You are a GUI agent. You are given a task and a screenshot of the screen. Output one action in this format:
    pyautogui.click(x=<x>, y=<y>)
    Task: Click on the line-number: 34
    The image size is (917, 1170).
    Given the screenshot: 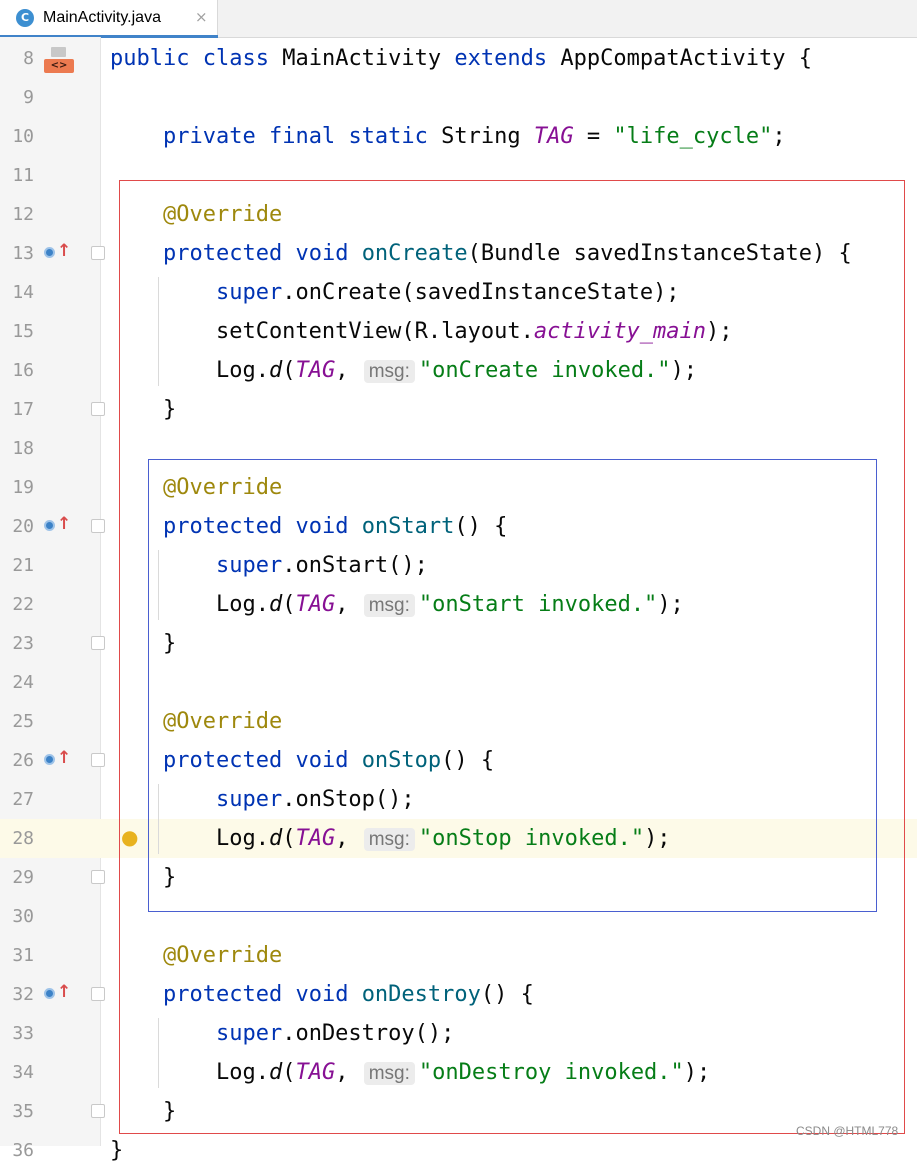 What is the action you would take?
    pyautogui.click(x=17, y=1072)
    